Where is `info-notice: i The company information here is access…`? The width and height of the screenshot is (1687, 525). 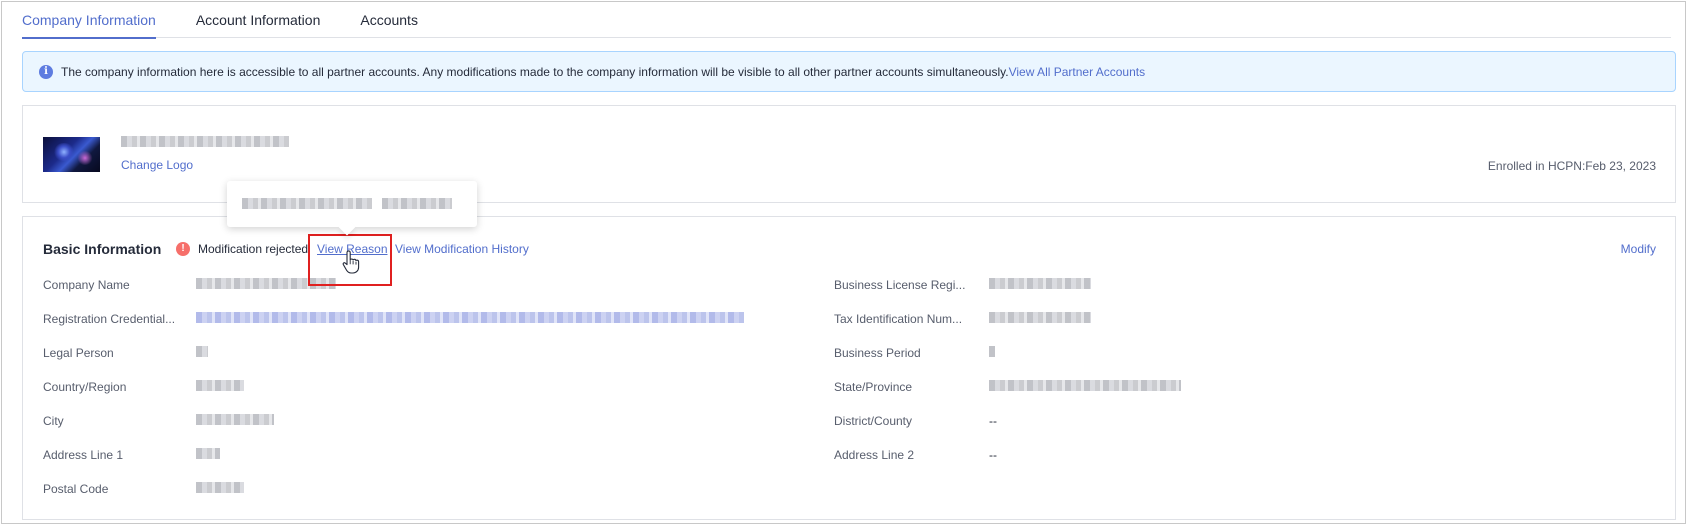
info-notice: i The company information here is access… is located at coordinates (849, 71).